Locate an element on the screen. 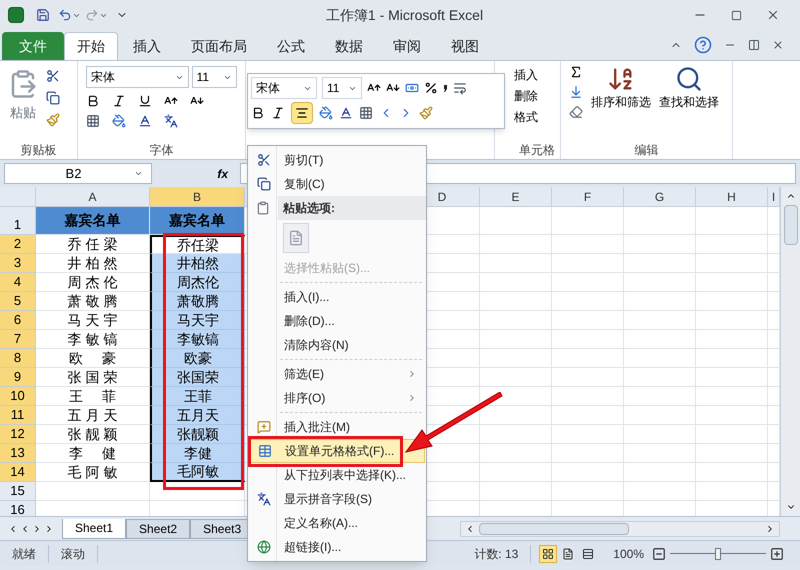  horizontal-scrollbar is located at coordinates (620, 528).